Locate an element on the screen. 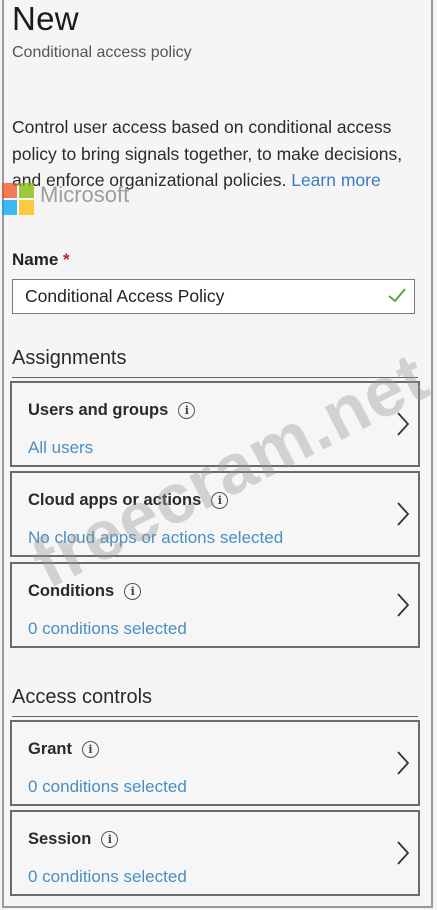 The height and width of the screenshot is (910, 437). microsoft-logo-icon is located at coordinates (20, 201).